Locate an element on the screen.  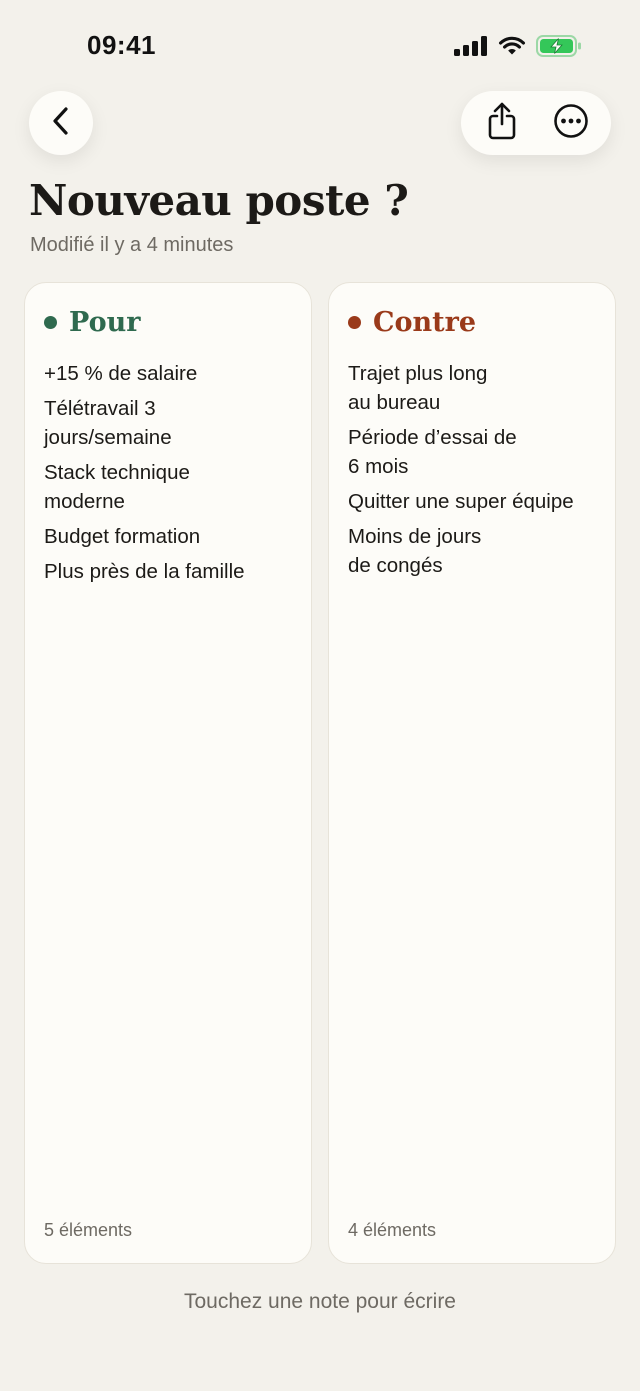
list-item: Moins de jours de congés is located at coordinates (475, 551).